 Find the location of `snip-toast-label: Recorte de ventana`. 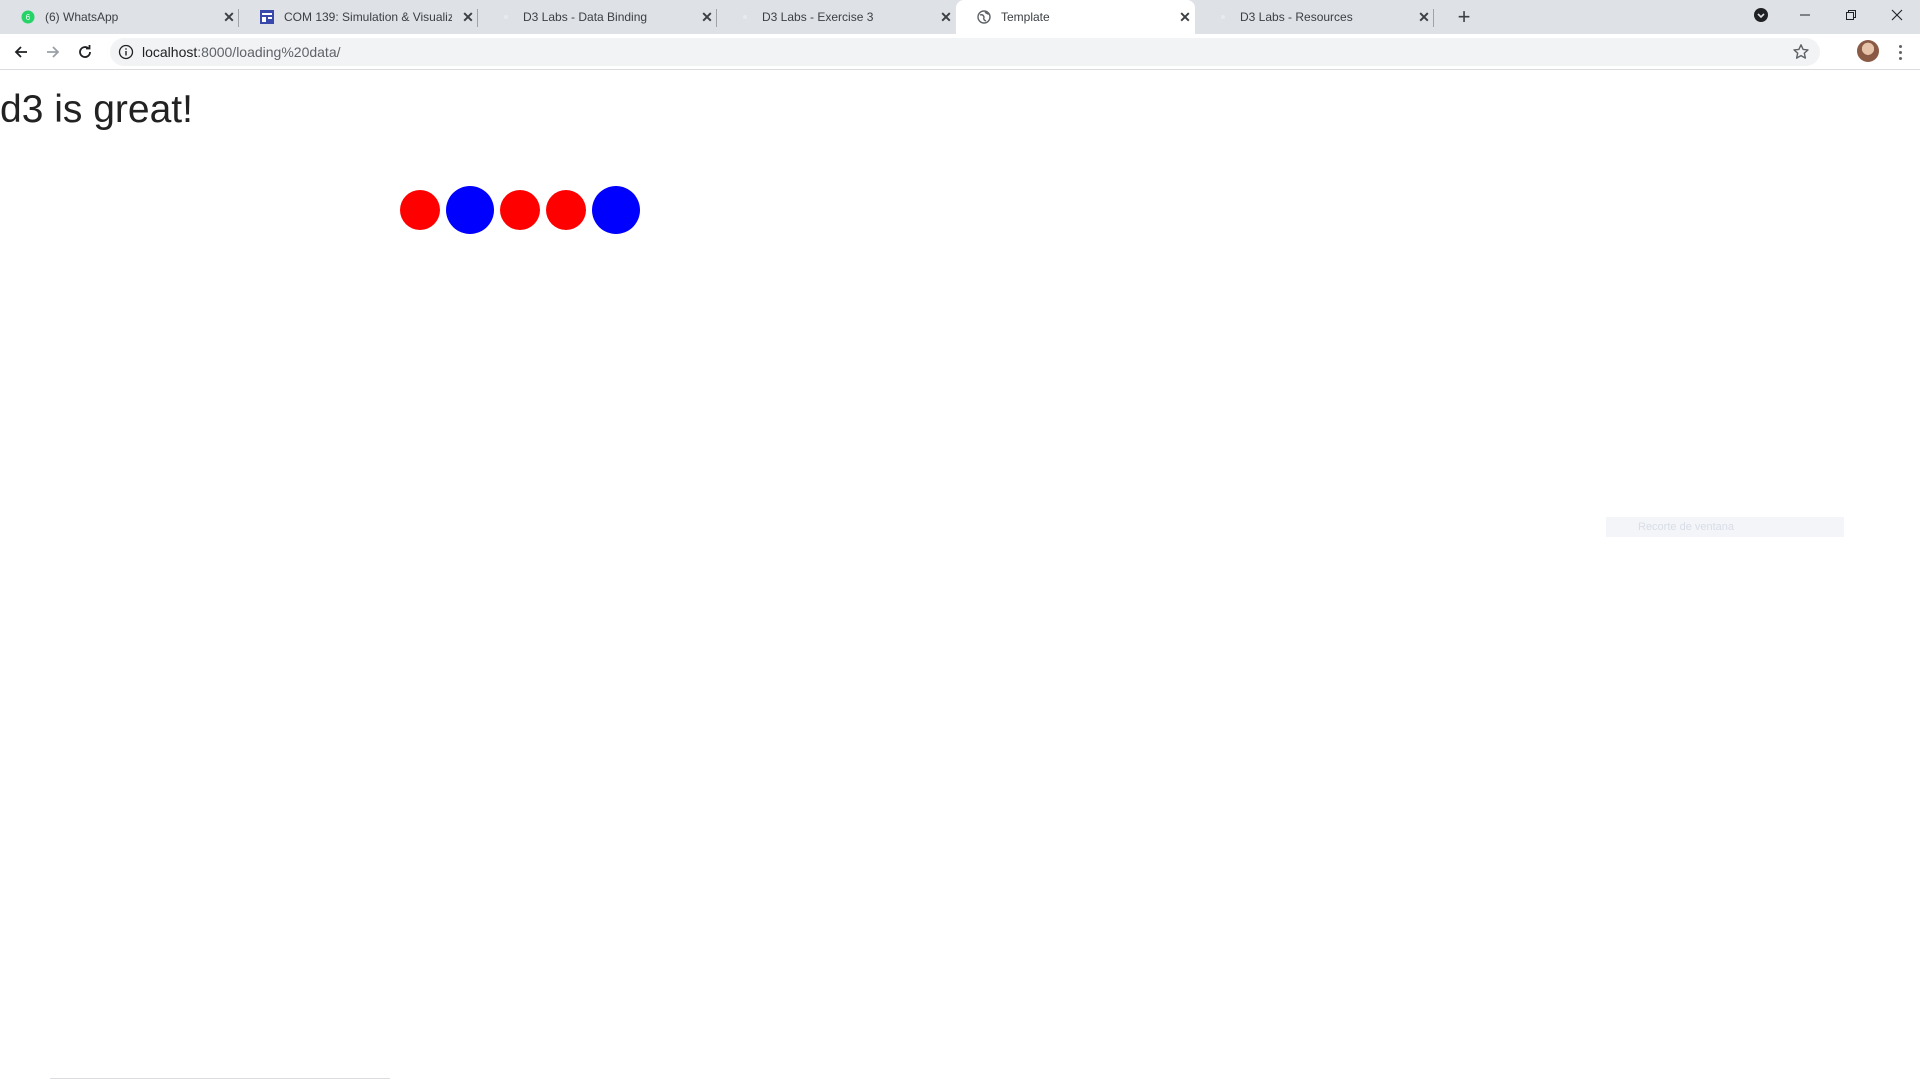

snip-toast-label: Recorte de ventana is located at coordinates (1686, 527).